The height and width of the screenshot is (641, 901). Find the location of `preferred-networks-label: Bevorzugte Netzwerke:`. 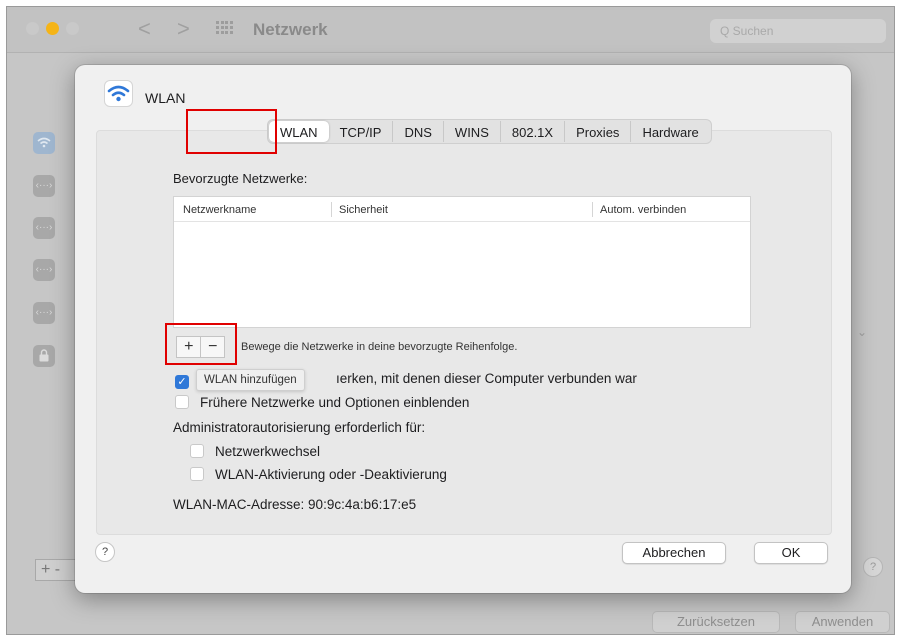

preferred-networks-label: Bevorzugte Netzwerke: is located at coordinates (240, 178).